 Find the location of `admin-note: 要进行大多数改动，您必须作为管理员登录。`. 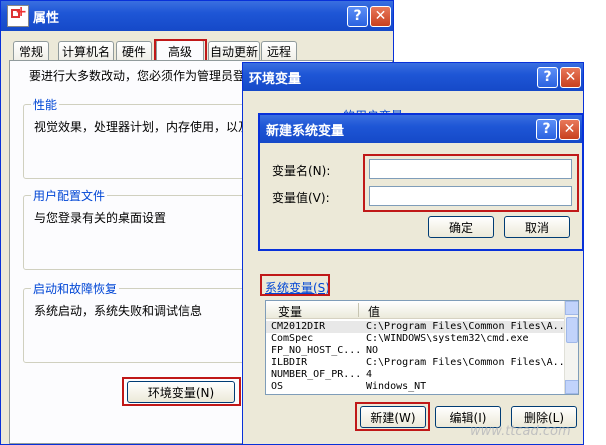

admin-note: 要进行大多数改动，您必须作为管理员登录。 is located at coordinates (149, 76).